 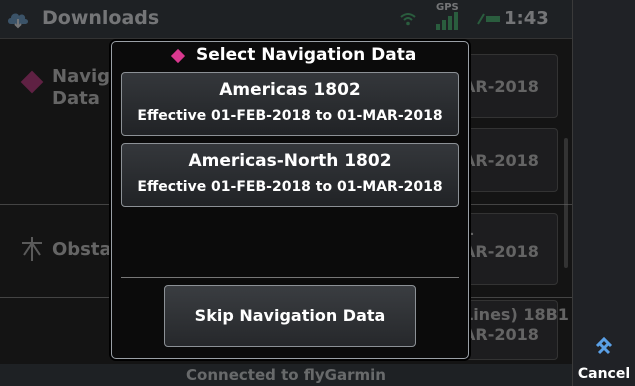 What do you see at coordinates (76, 98) in the screenshot?
I see `row-label-line2: Data` at bounding box center [76, 98].